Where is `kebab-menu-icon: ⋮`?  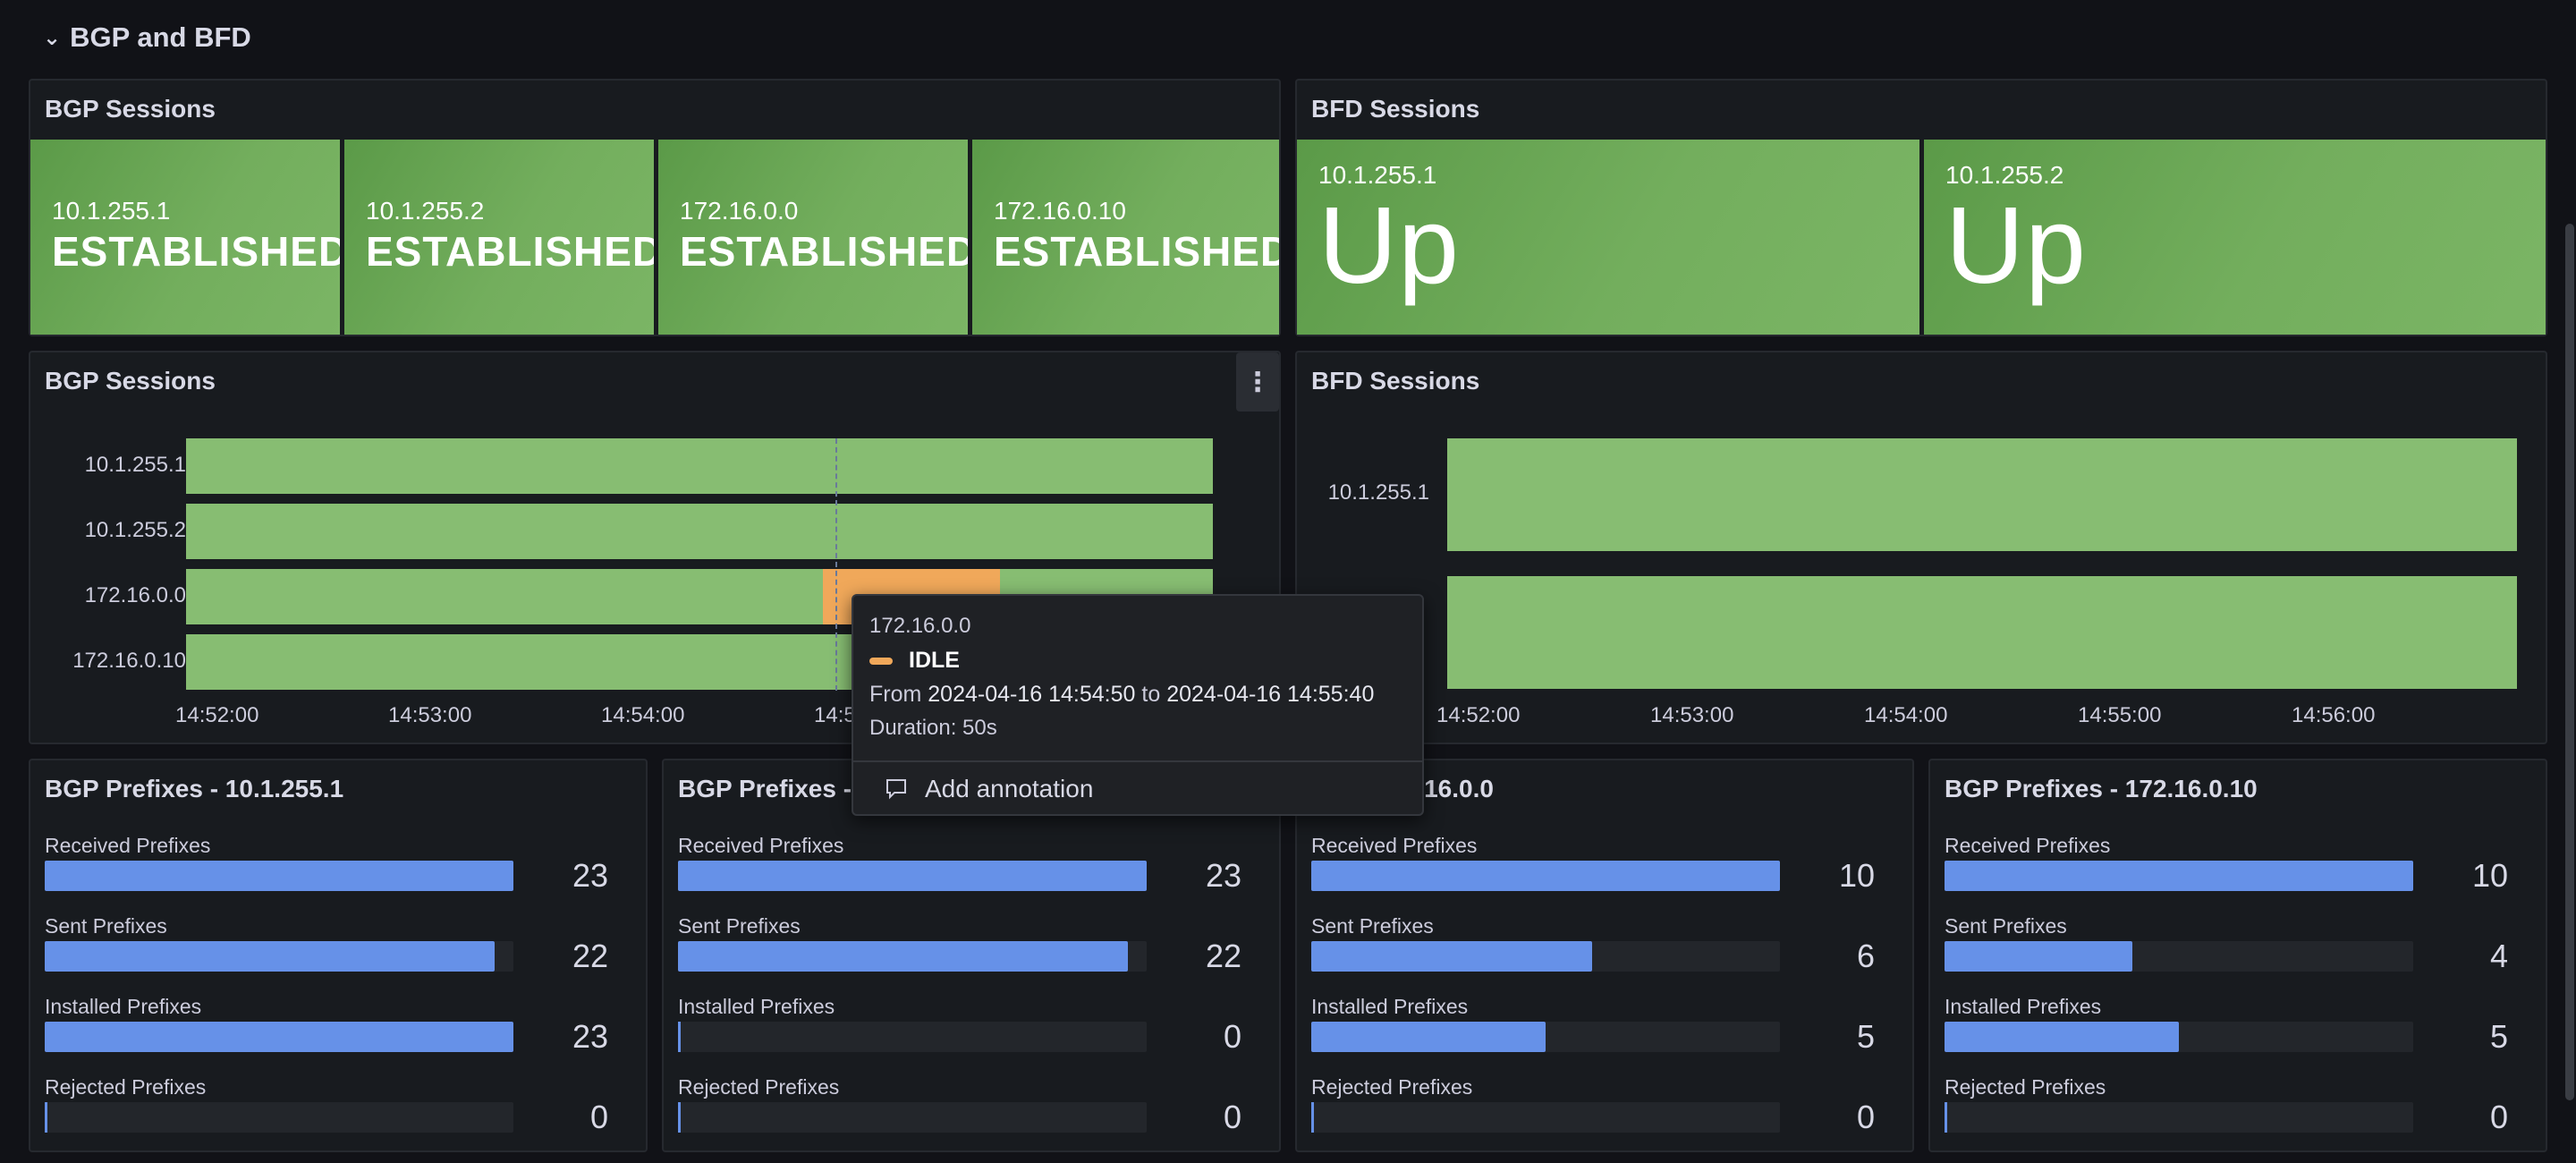
kebab-menu-icon: ⋮ is located at coordinates (1257, 382).